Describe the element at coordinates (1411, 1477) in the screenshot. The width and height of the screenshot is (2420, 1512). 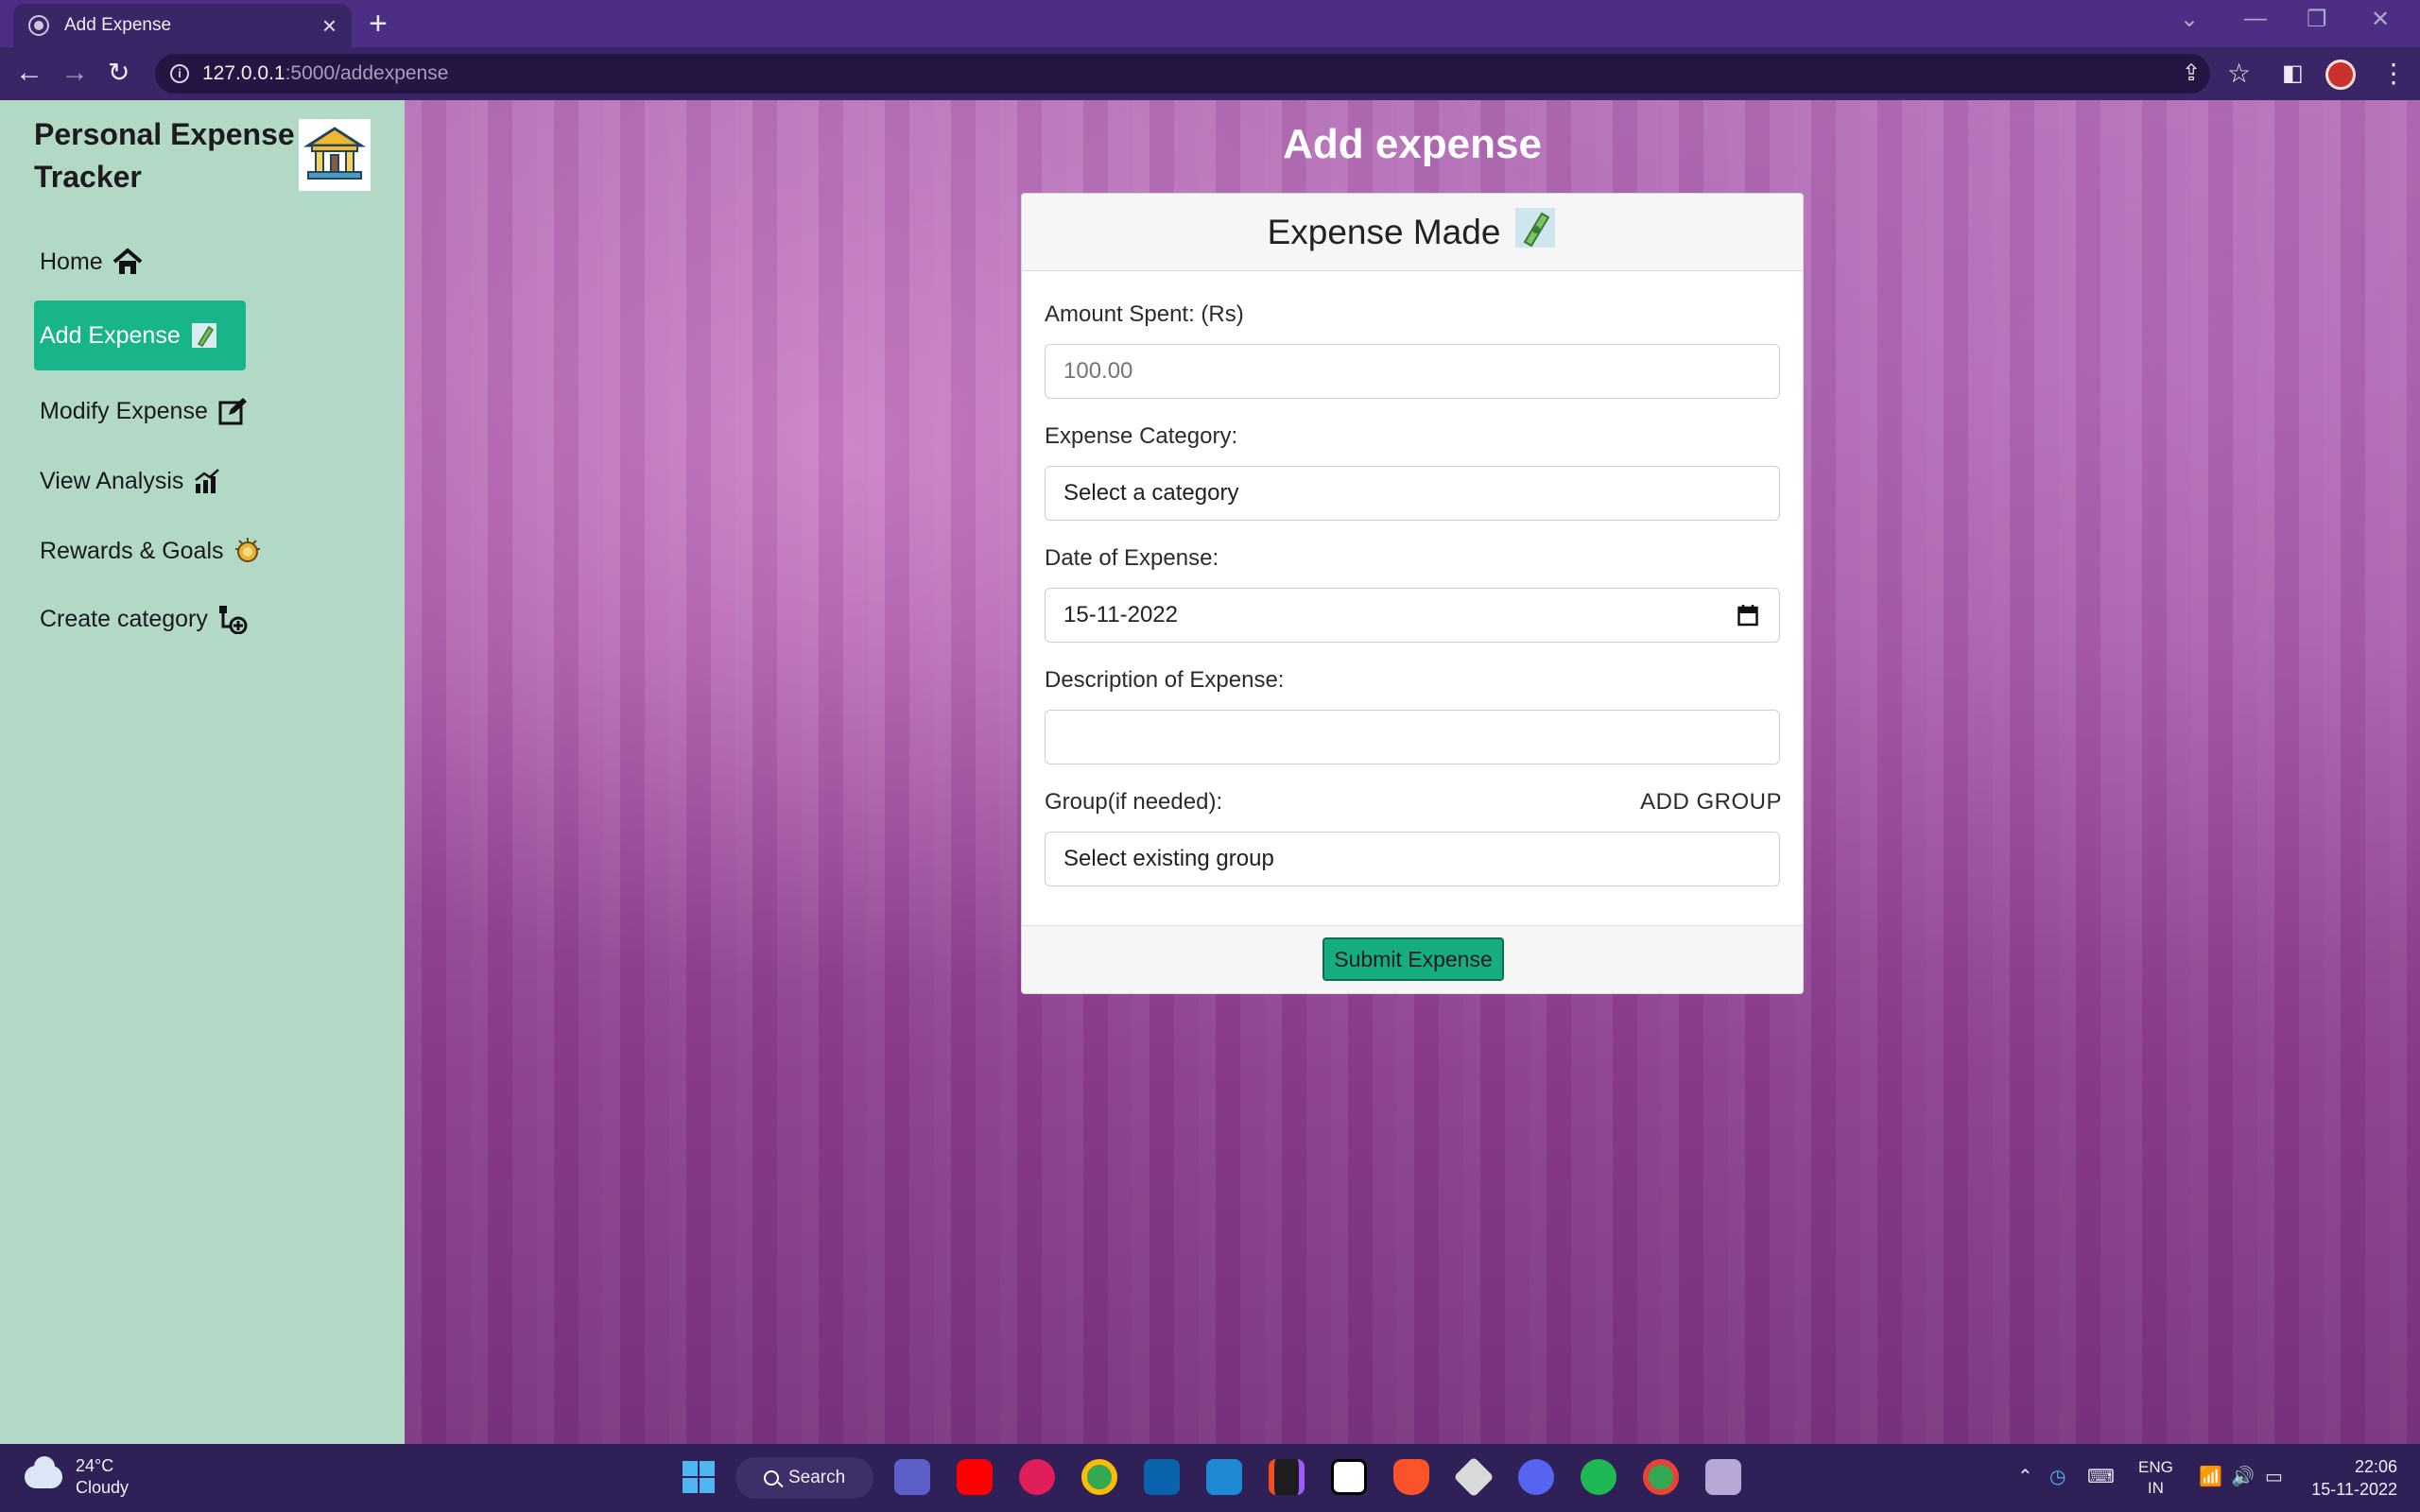
I see `brave-icon` at that location.